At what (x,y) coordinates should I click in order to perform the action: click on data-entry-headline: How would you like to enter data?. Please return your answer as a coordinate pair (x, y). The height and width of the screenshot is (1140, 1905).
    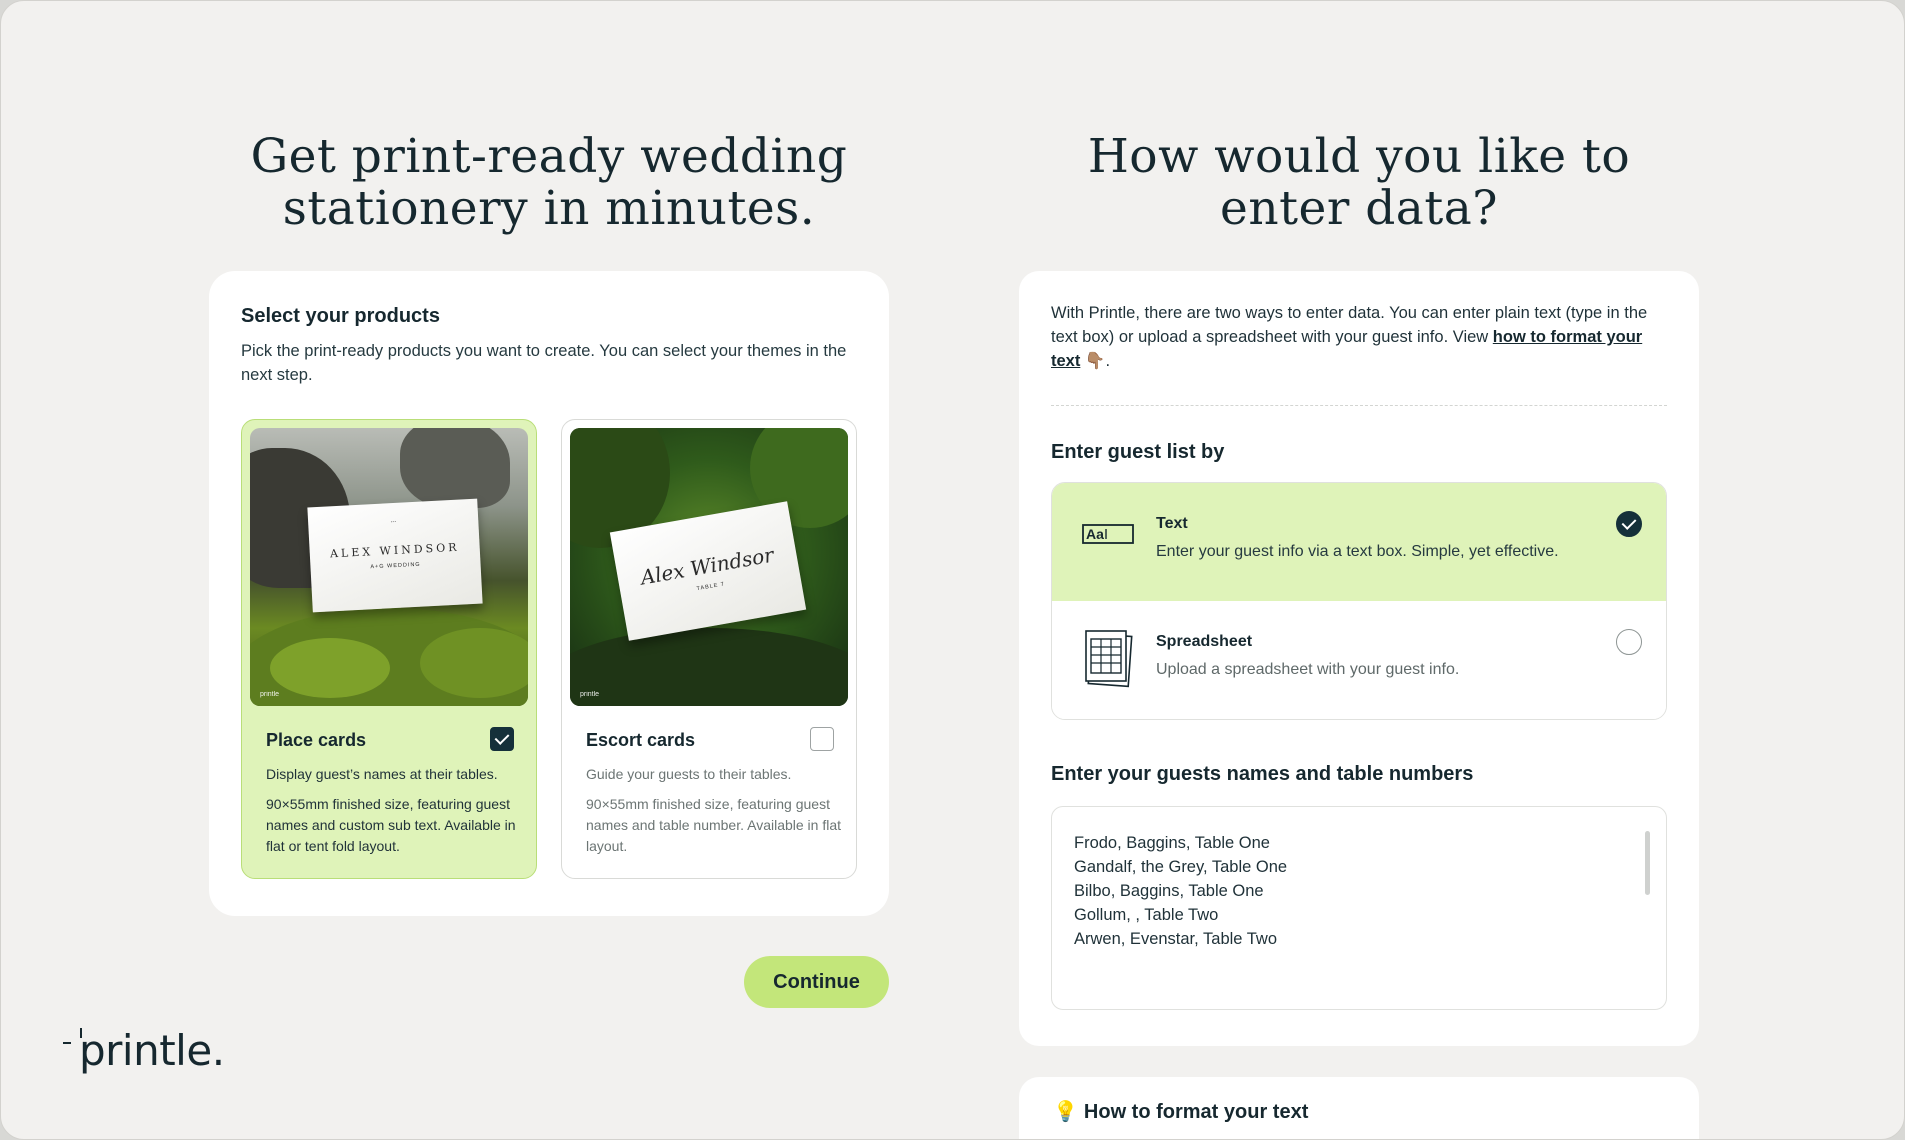
    Looking at the image, I should click on (1359, 182).